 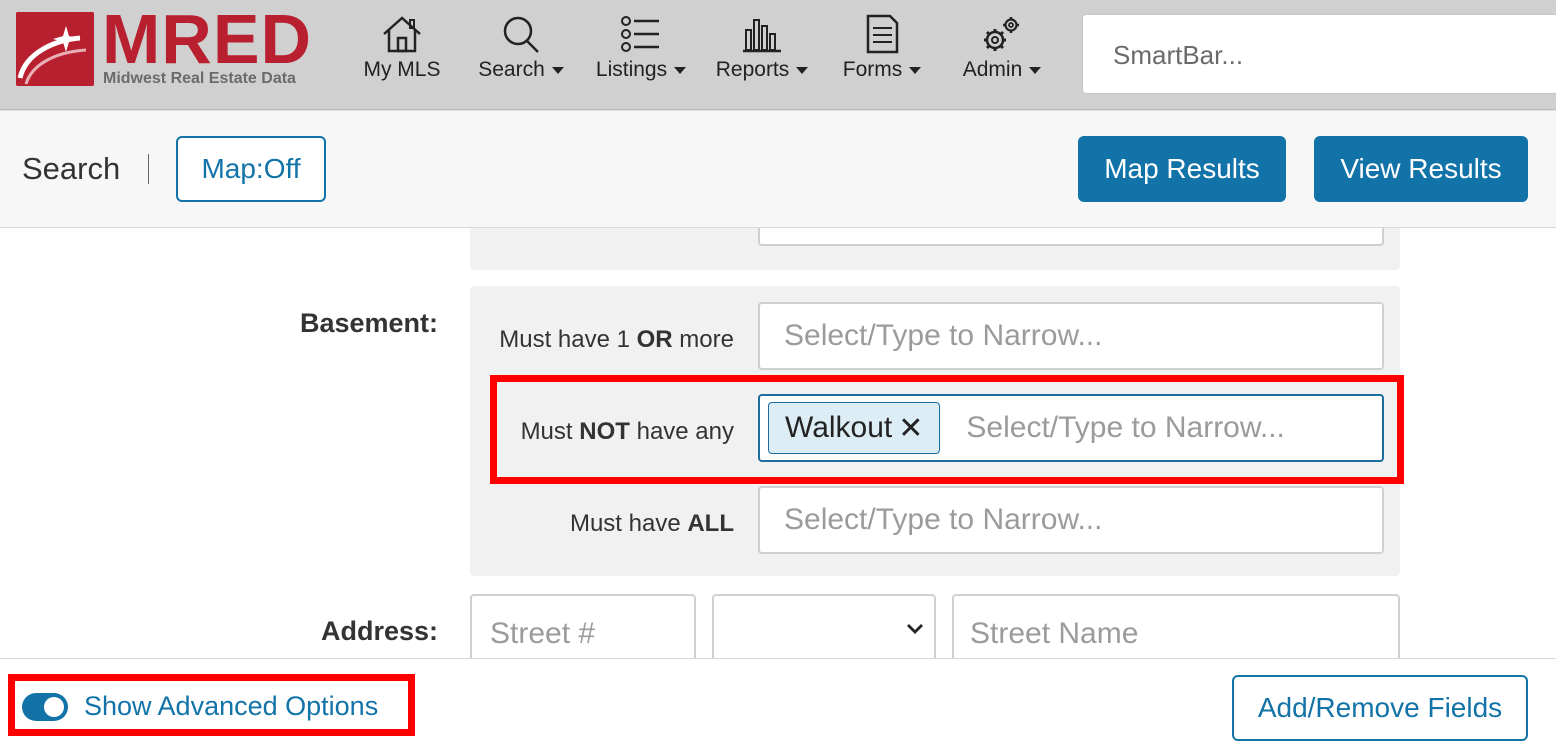 I want to click on advanced-options-toggle, so click(x=45, y=707).